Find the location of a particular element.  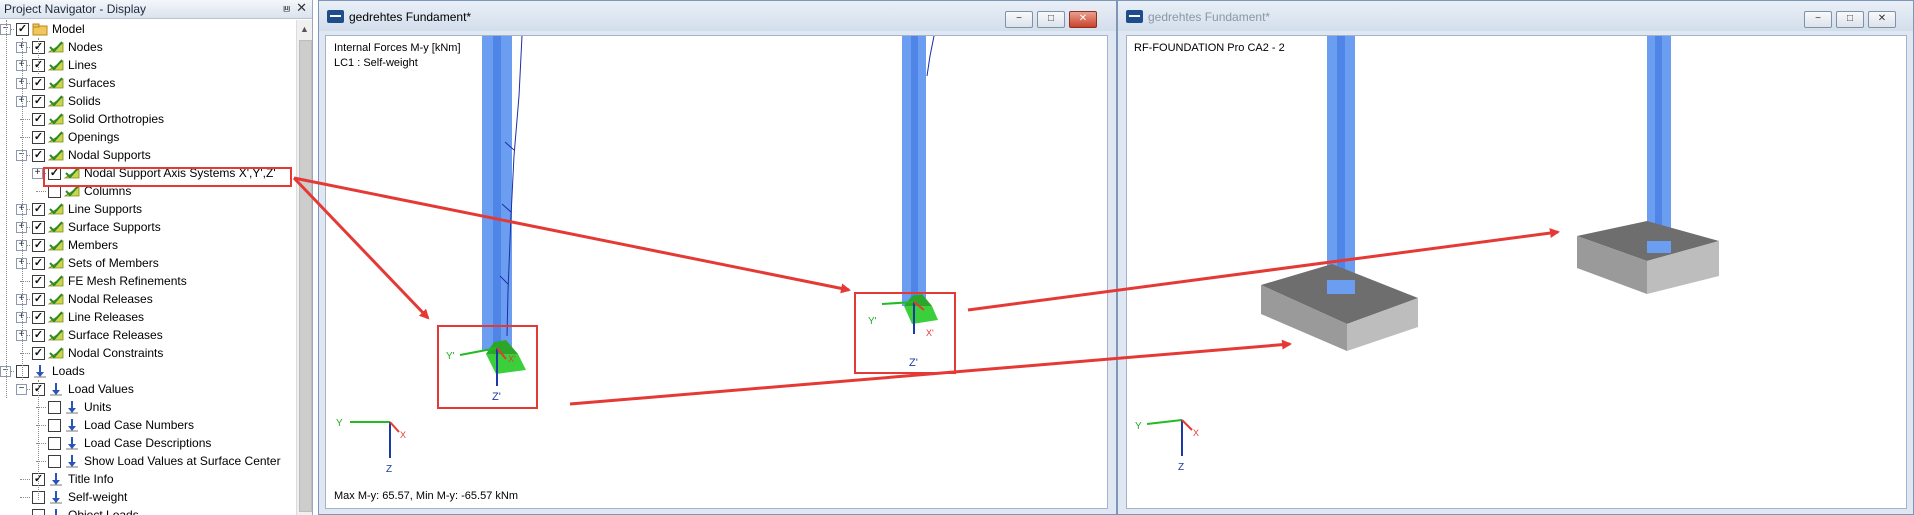

tree-item-label: Solids is located at coordinates (84, 101).